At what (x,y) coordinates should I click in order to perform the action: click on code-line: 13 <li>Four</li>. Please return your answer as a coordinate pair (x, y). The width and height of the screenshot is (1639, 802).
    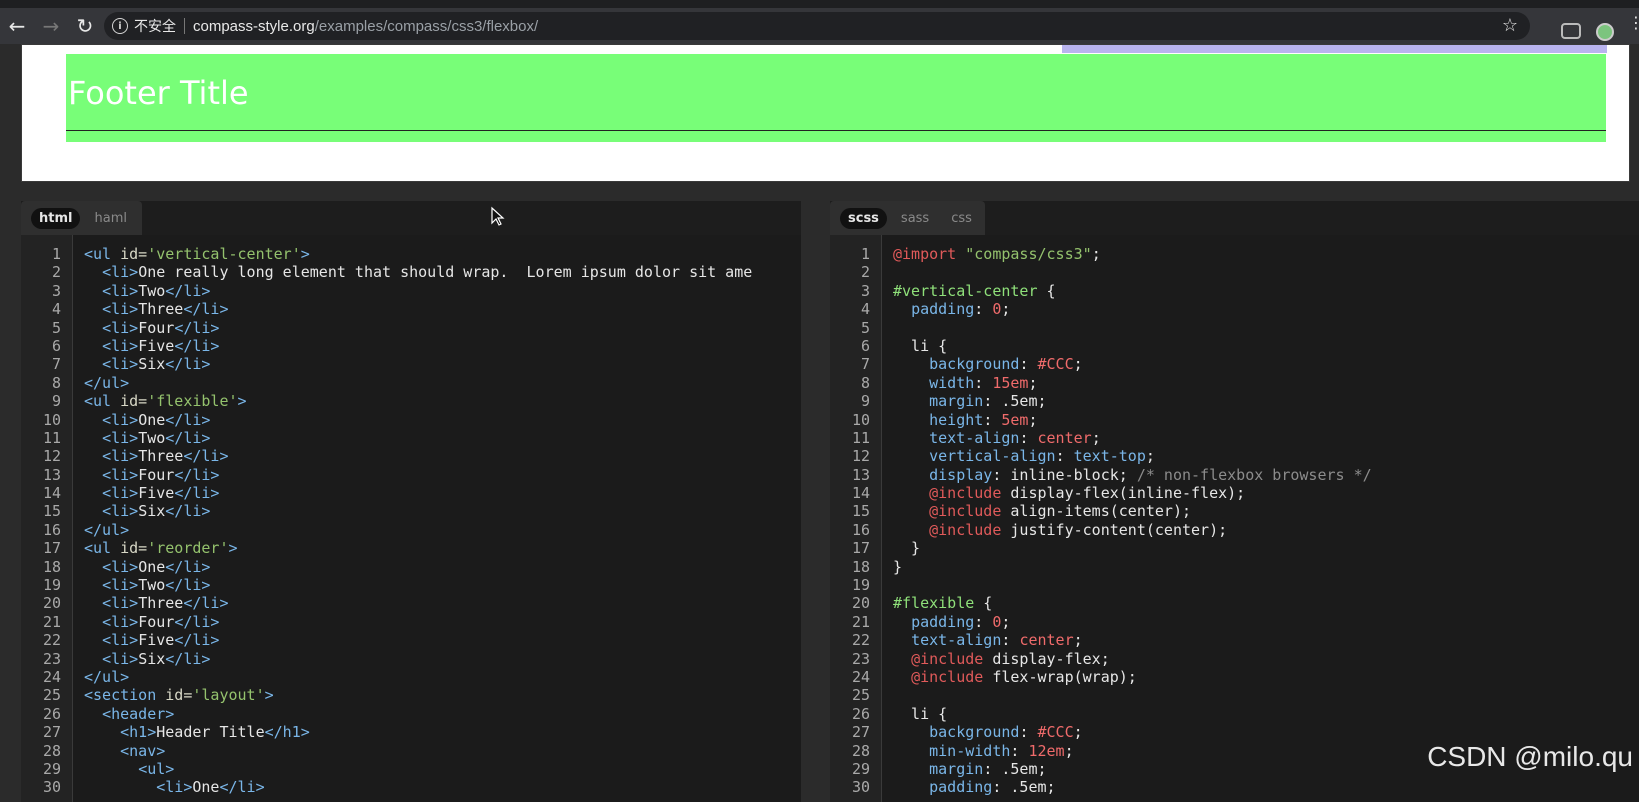
    Looking at the image, I should click on (411, 475).